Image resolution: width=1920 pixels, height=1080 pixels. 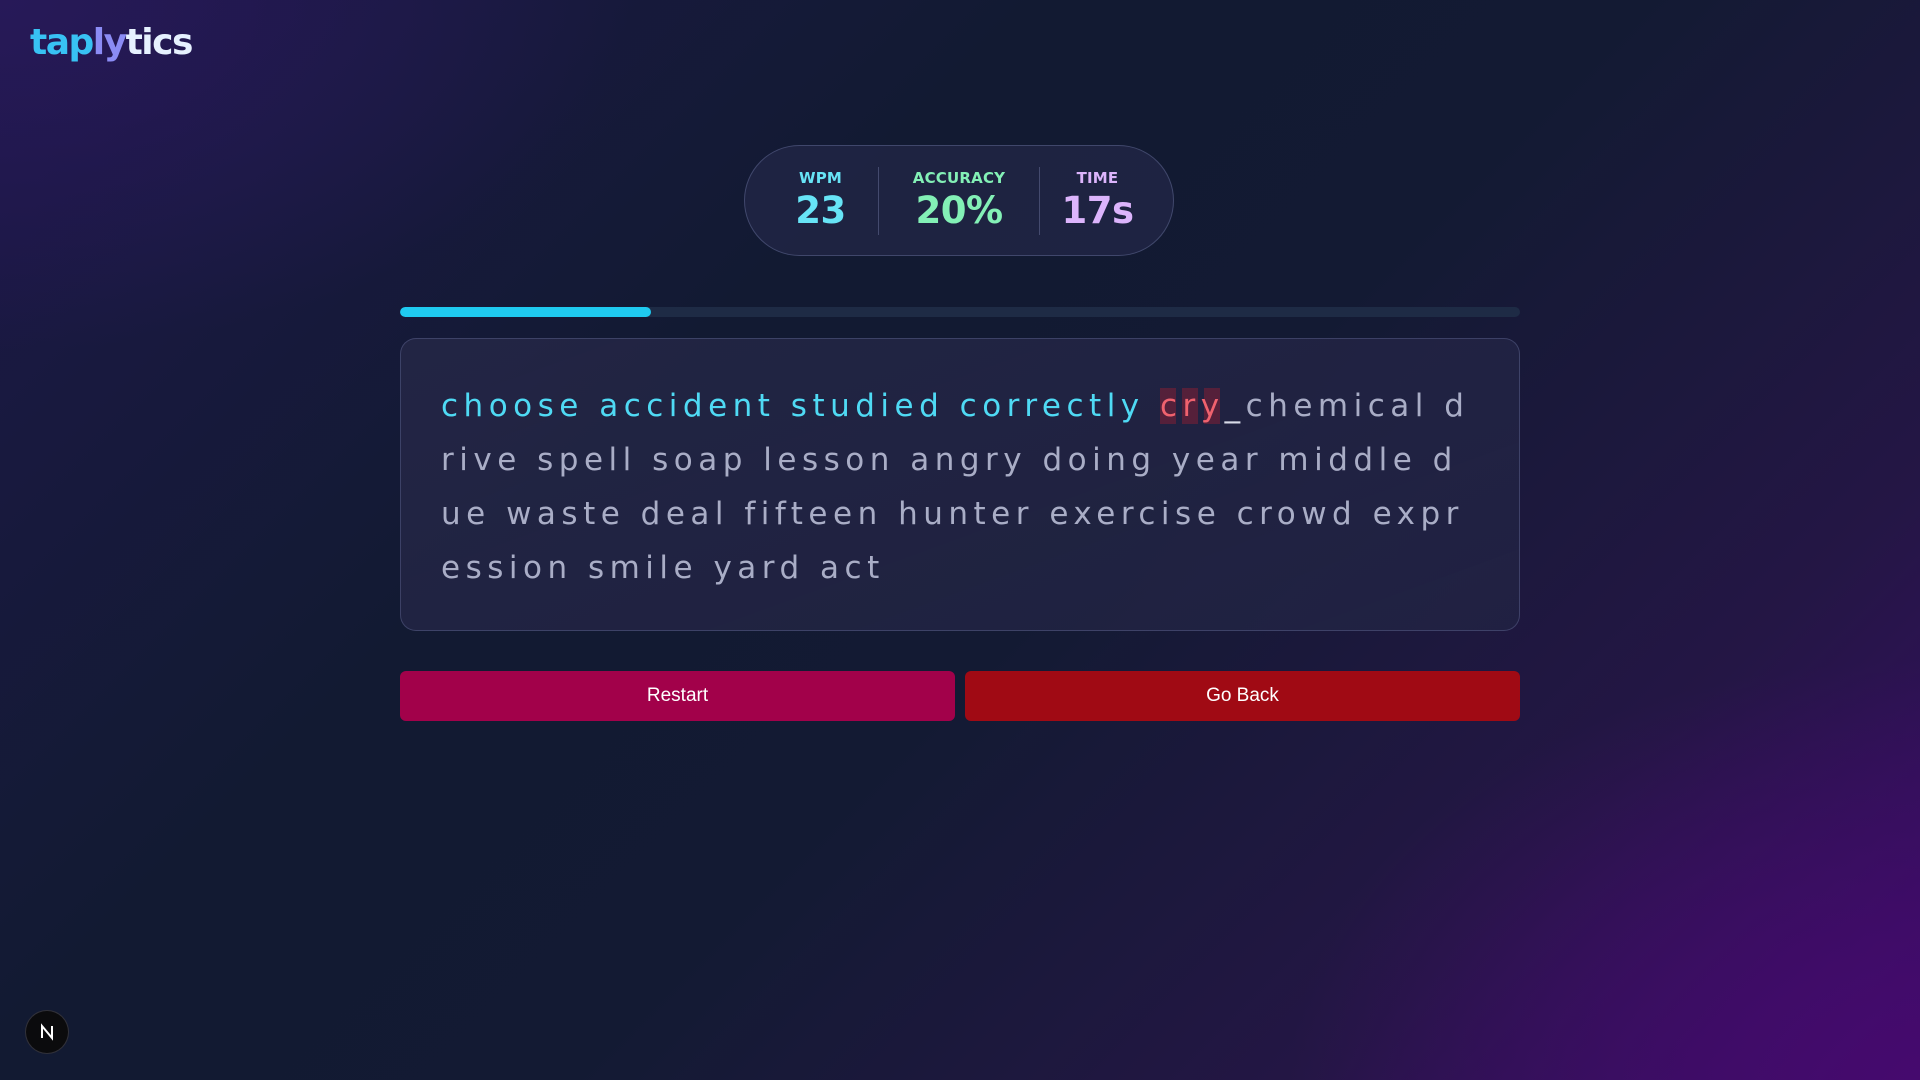 I want to click on stat-time: TIME 17s, so click(x=1097, y=200).